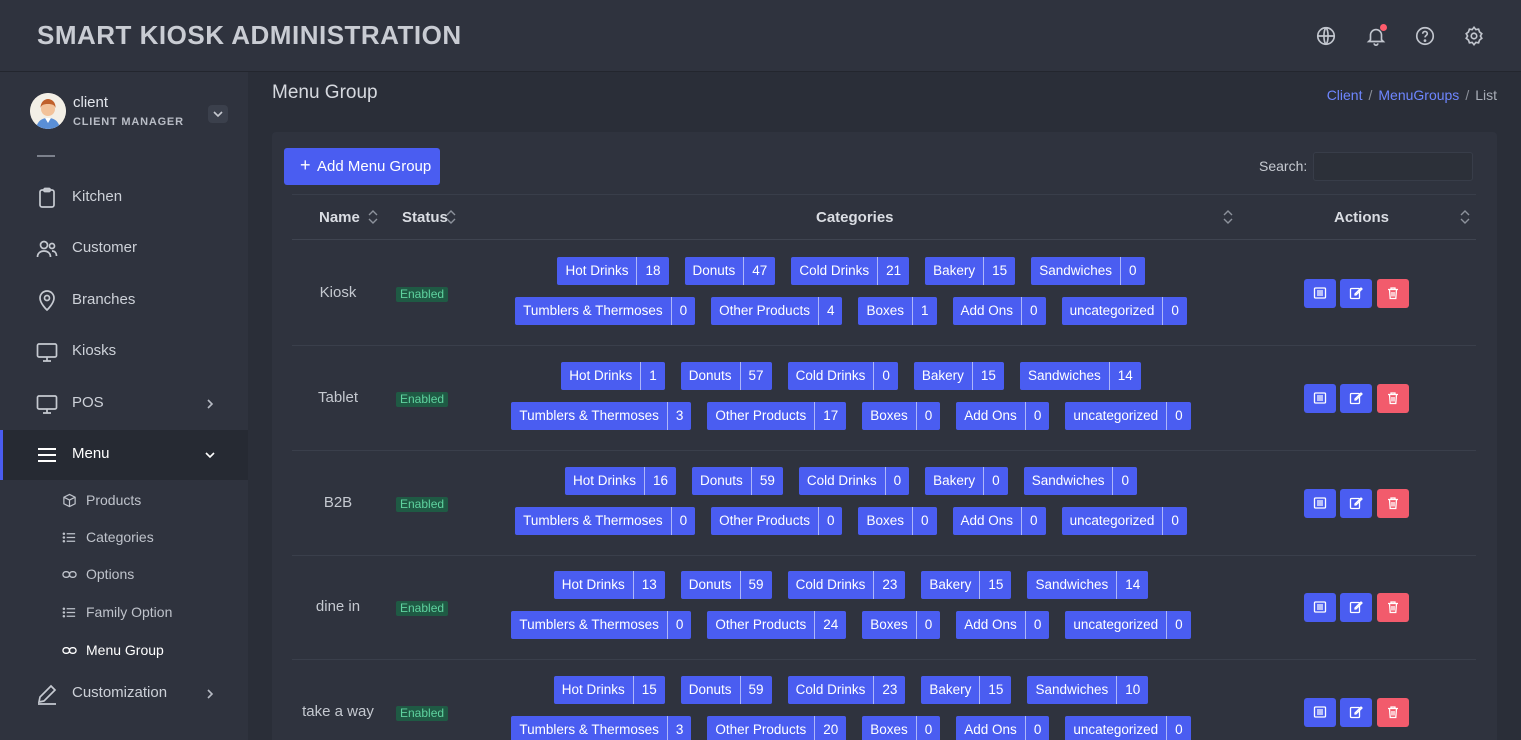 The height and width of the screenshot is (740, 1521). I want to click on breadcrumb: Client / MenuGroups / List, so click(1412, 95).